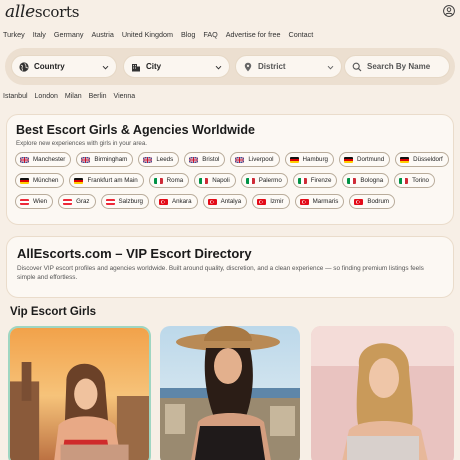 Image resolution: width=460 pixels, height=460 pixels. I want to click on city-chip-label: Graz, so click(83, 201).